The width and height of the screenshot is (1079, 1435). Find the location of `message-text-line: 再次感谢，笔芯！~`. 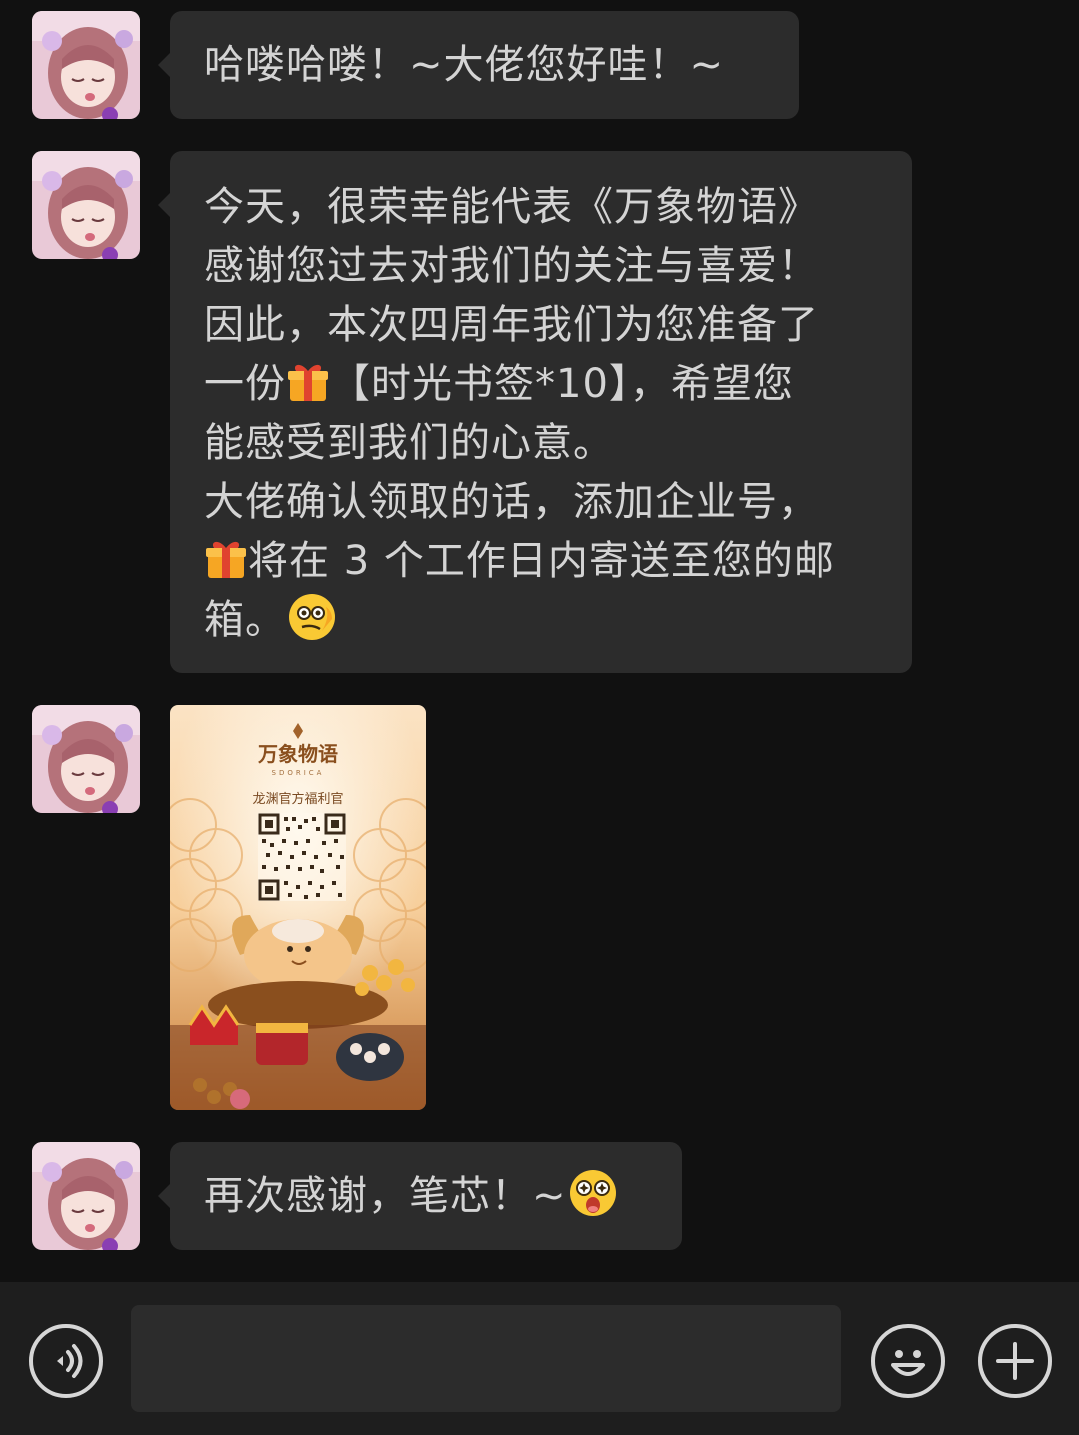

message-text-line: 再次感谢，笔芯！~ is located at coordinates (426, 1196).